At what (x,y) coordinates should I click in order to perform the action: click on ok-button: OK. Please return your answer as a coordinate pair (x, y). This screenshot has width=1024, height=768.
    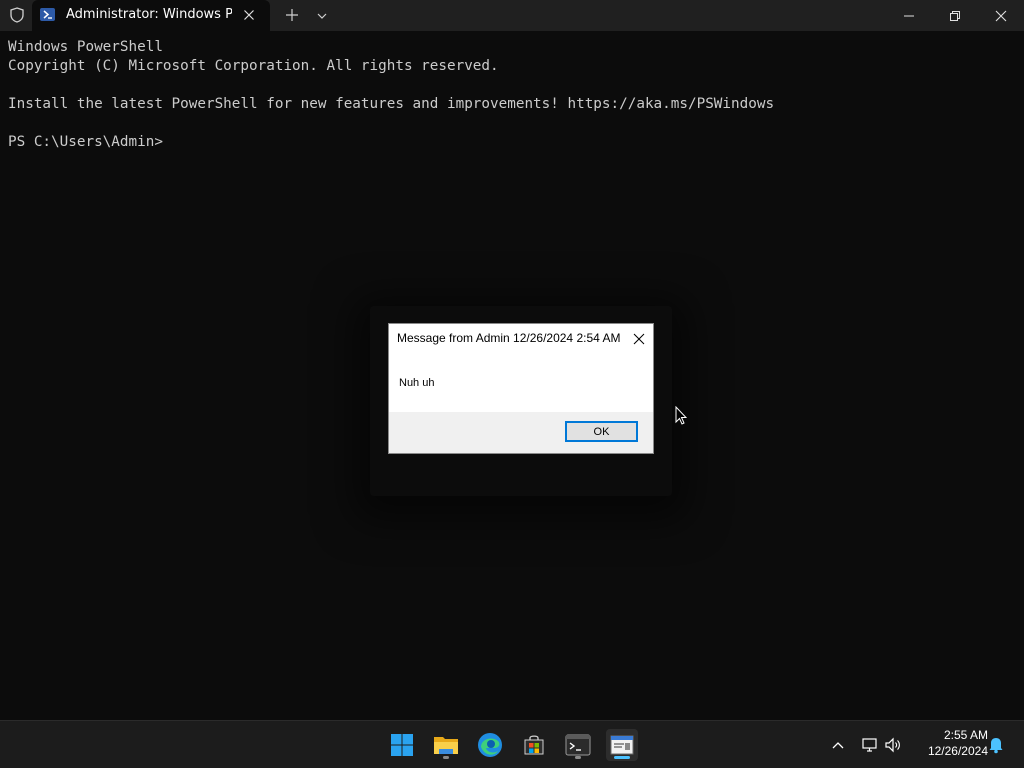
    Looking at the image, I should click on (601, 431).